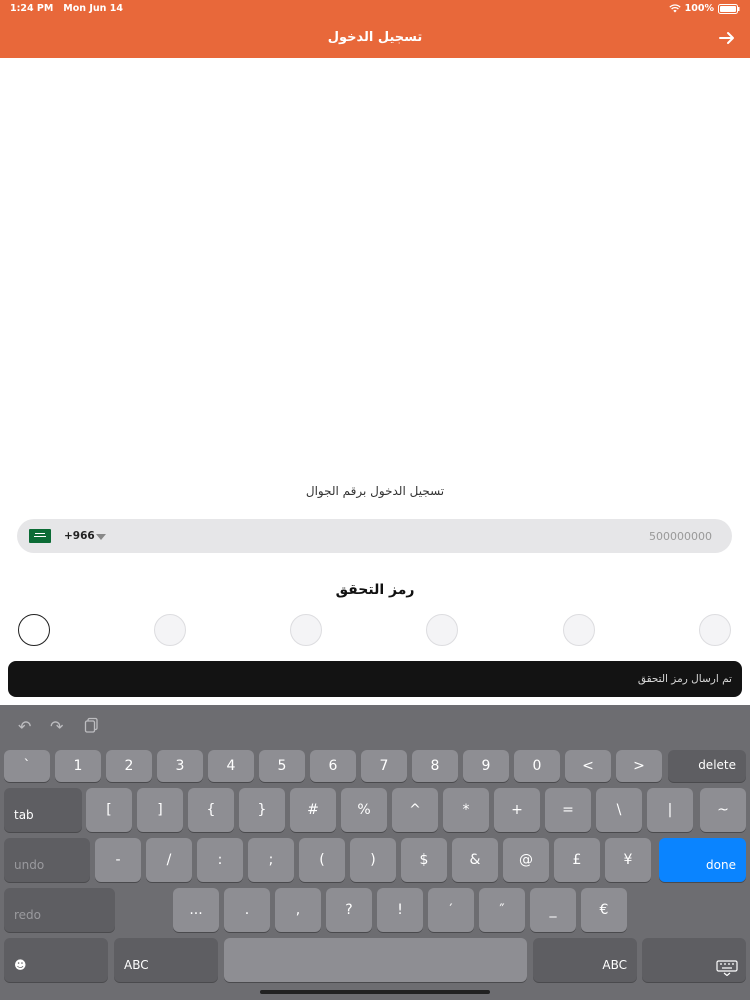  Describe the element at coordinates (526, 860) in the screenshot. I see `key-at: @` at that location.